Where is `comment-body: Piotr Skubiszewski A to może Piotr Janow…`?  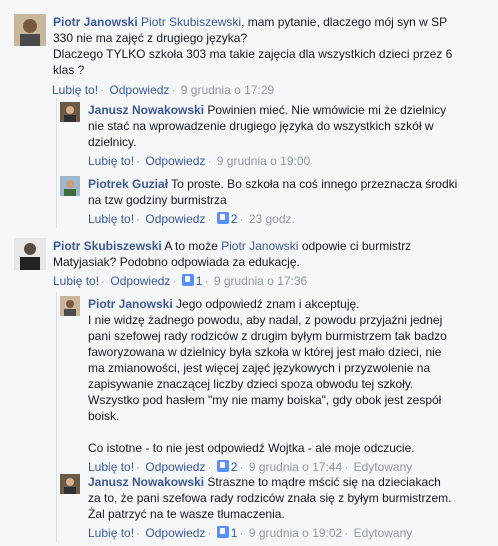
comment-body: Piotr Skubiszewski A to może Piotr Janow… is located at coordinates (268, 263).